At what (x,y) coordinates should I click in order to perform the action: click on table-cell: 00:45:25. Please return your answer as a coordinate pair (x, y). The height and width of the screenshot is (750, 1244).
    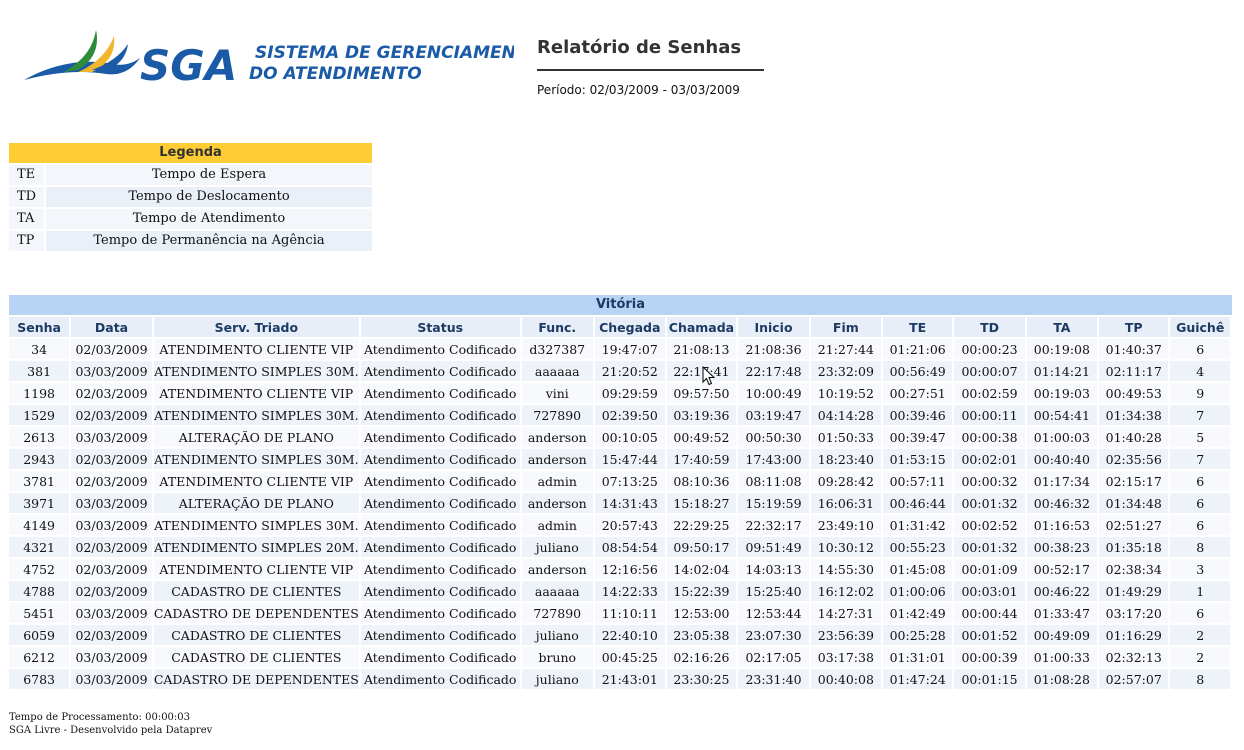
    Looking at the image, I should click on (629, 657).